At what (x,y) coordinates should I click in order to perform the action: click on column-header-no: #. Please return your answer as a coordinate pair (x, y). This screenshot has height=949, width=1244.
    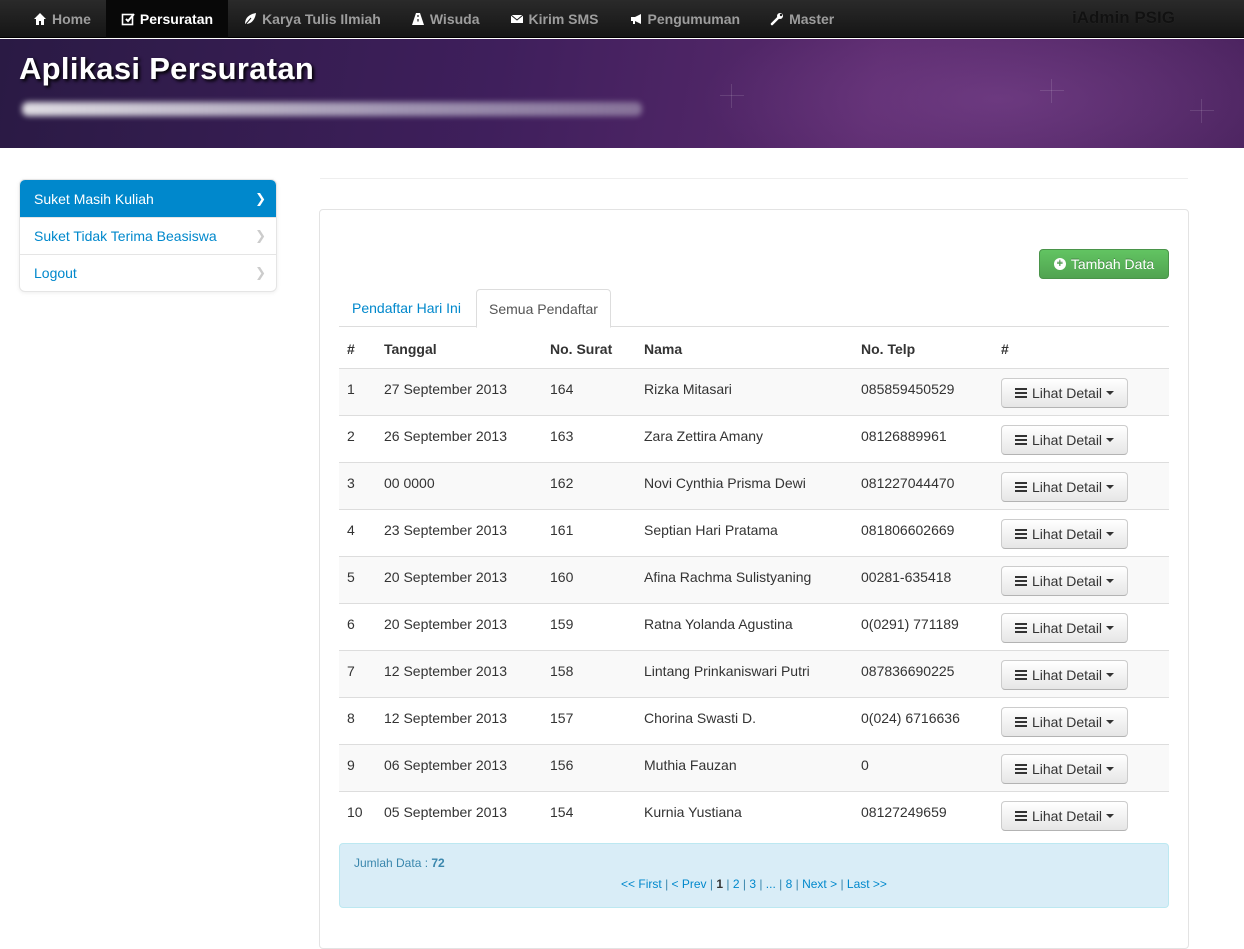
    Looking at the image, I should click on (351, 349).